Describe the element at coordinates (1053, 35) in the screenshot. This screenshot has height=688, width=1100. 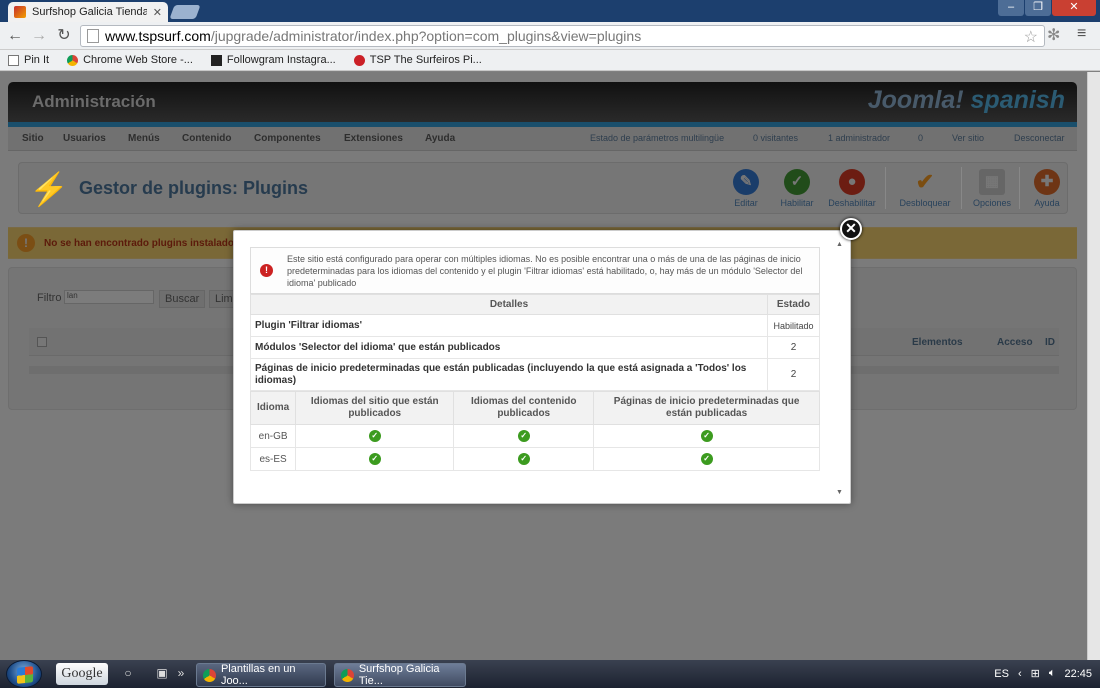
I see `extension-gear-icon: ✻` at that location.